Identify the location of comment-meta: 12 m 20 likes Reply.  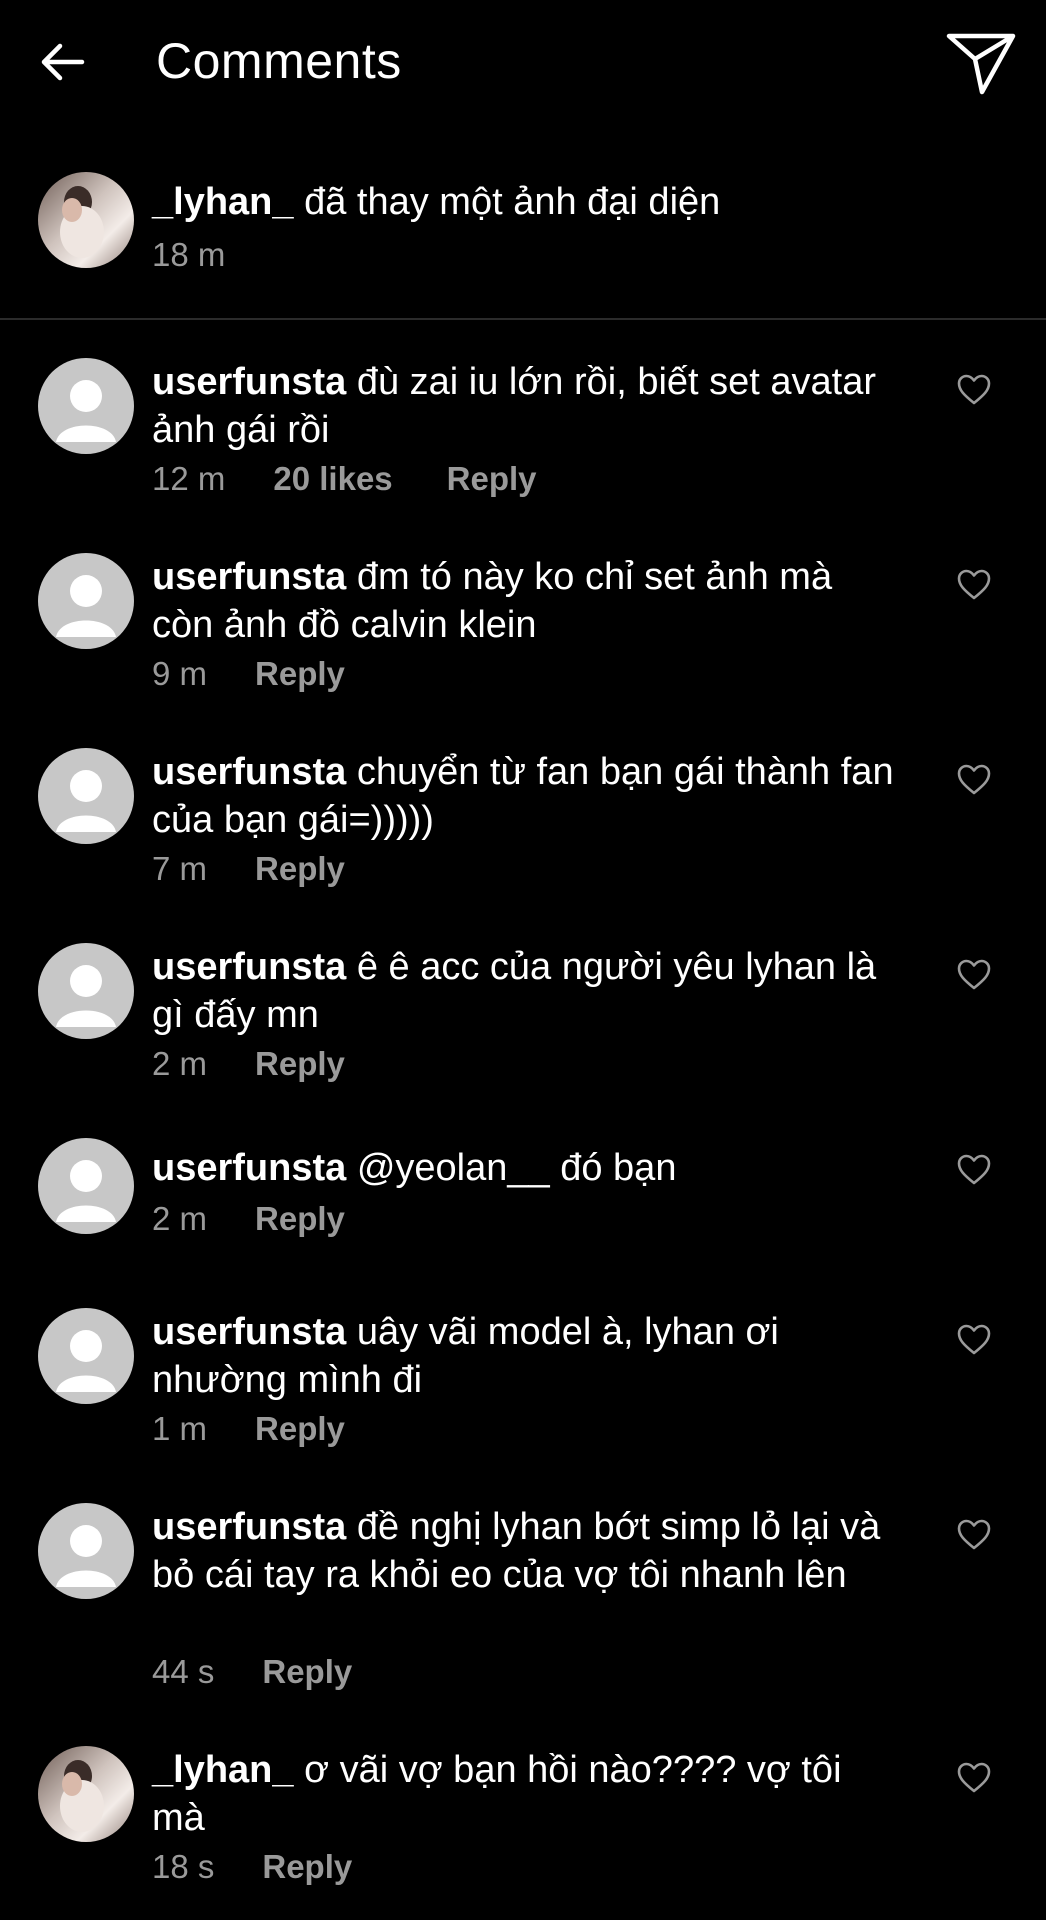
(344, 479).